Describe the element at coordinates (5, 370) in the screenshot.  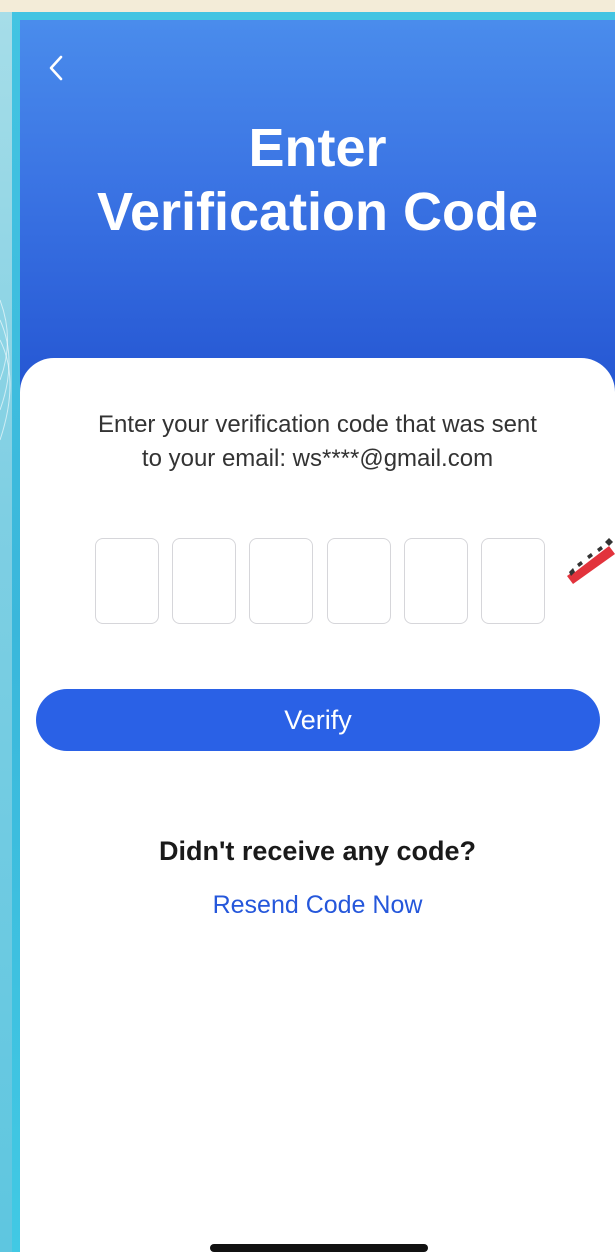
I see `decorative-lines` at that location.